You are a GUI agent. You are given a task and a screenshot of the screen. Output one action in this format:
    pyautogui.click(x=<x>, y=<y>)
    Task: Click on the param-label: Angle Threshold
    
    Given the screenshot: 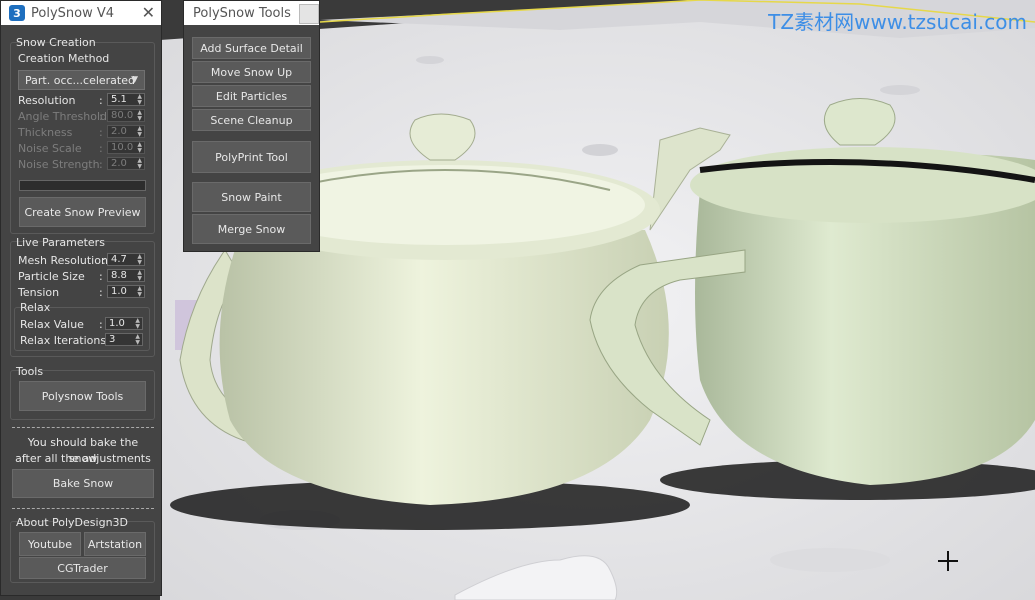 What is the action you would take?
    pyautogui.click(x=63, y=116)
    